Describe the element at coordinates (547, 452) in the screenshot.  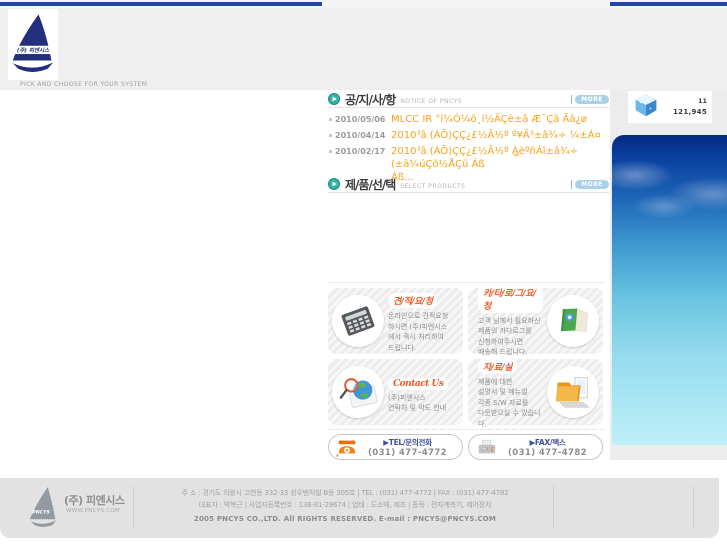
I see `fax-number: (031) 477-4782` at that location.